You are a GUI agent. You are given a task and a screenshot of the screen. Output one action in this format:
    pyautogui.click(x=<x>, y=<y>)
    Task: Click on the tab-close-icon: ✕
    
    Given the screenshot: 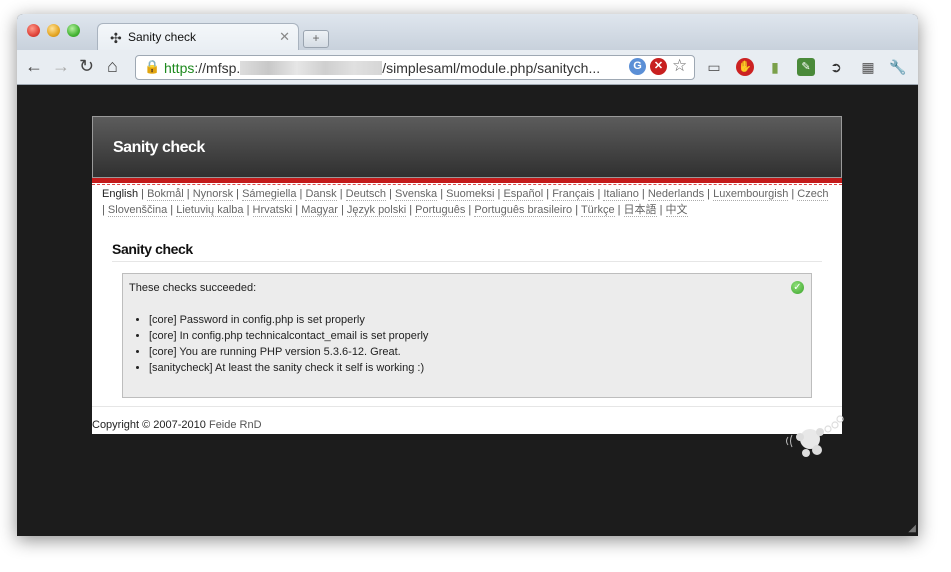 What is the action you would take?
    pyautogui.click(x=284, y=37)
    